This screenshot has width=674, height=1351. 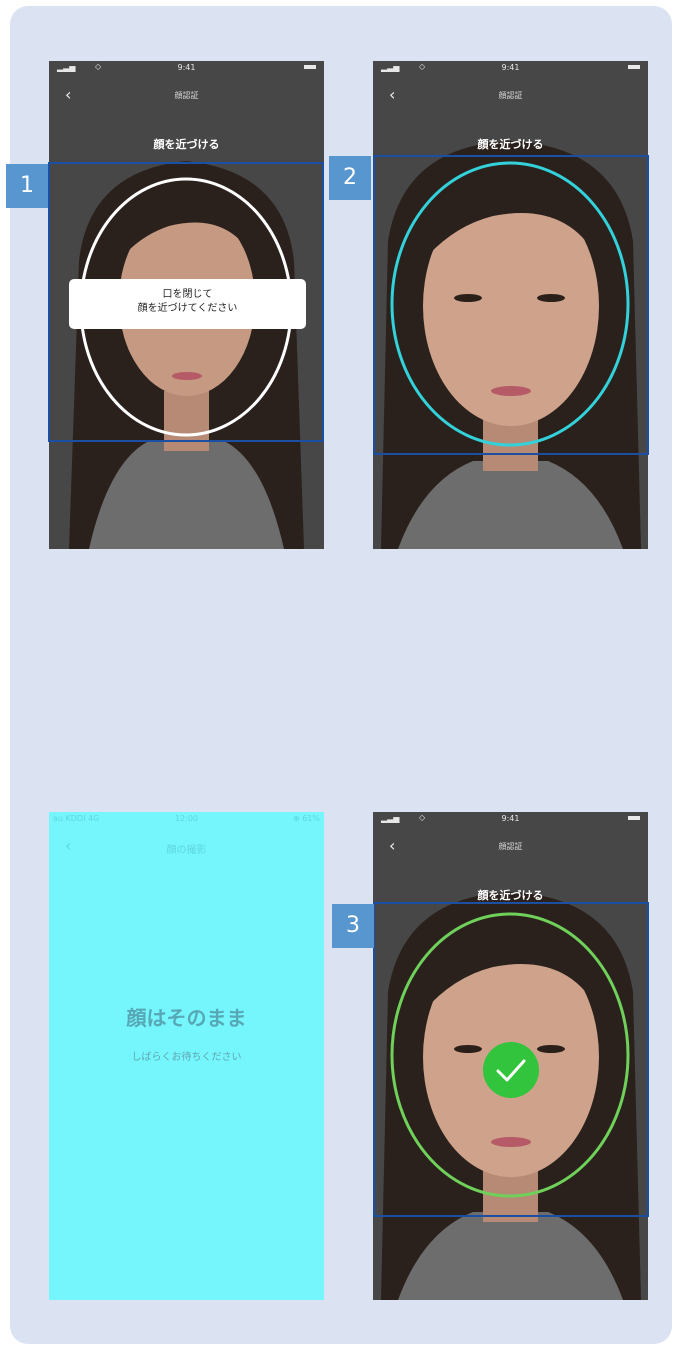 I want to click on step-badge-3: 3, so click(x=353, y=926).